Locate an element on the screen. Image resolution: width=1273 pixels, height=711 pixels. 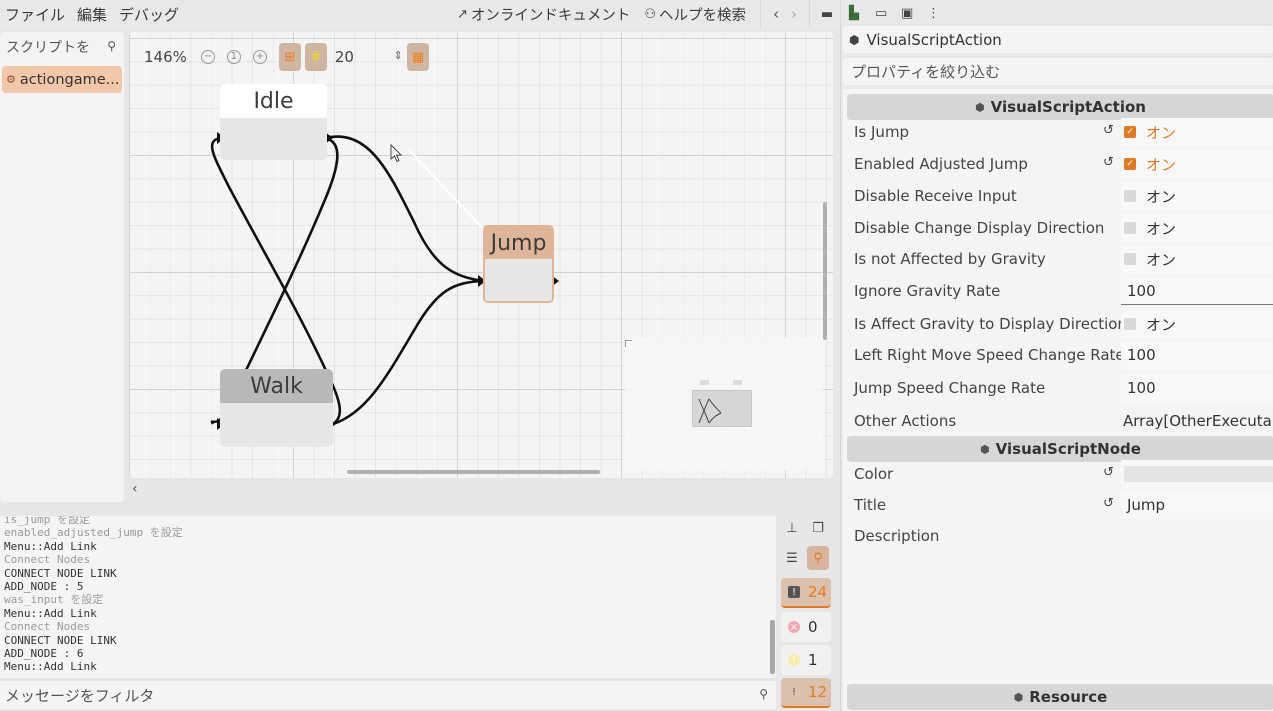
property-is-affect-gravity-to-display-direction: Is Affect Gravity to Display Direction オン is located at coordinates (1058, 324).